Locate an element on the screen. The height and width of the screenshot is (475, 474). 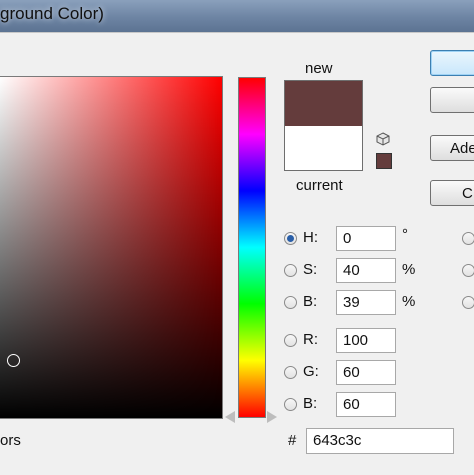
hex-label: # is located at coordinates (292, 440).